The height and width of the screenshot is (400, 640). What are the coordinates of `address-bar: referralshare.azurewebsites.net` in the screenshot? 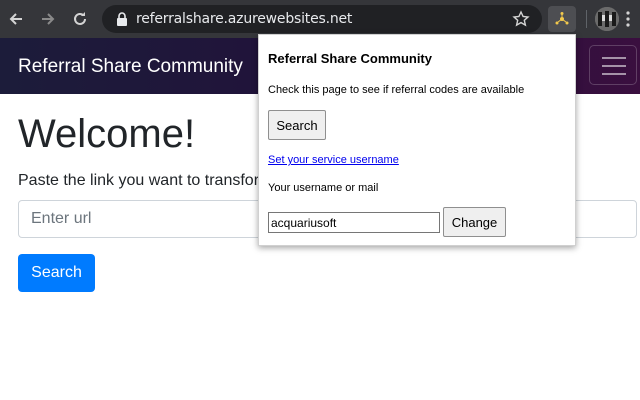 It's located at (322, 19).